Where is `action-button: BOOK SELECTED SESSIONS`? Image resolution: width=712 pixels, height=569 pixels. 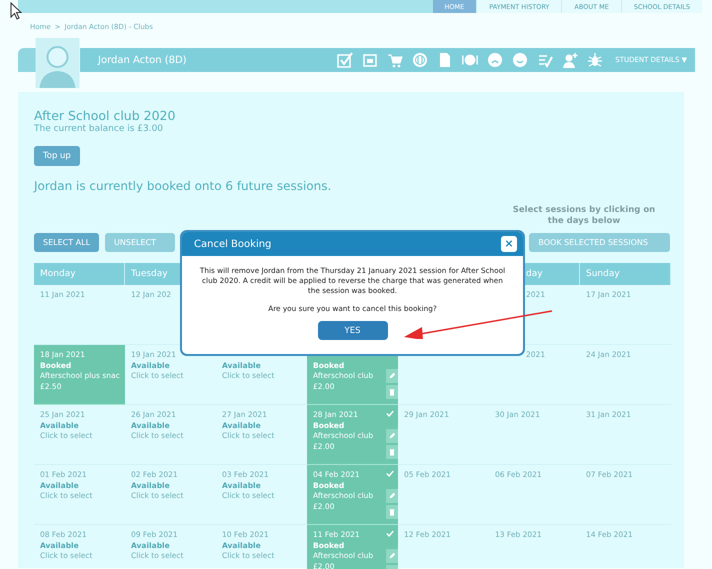 action-button: BOOK SELECTED SESSIONS is located at coordinates (599, 242).